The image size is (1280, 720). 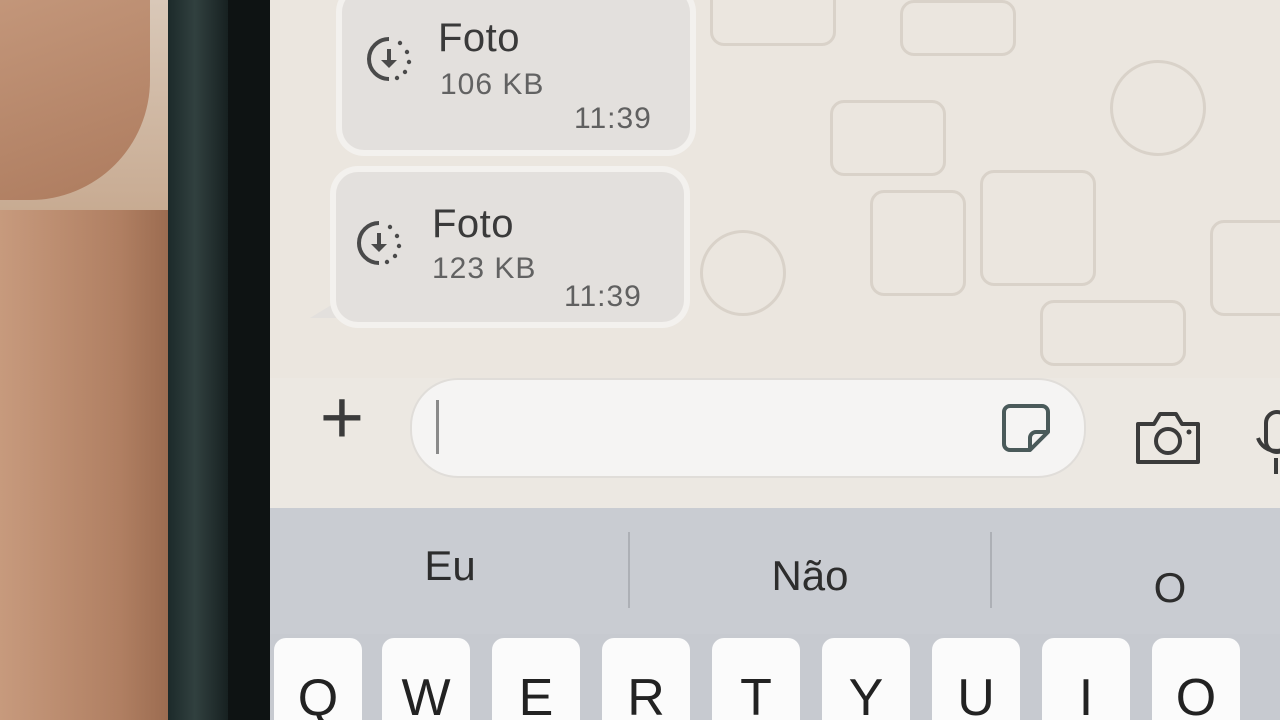 What do you see at coordinates (1168, 438) in the screenshot?
I see `camera-icon` at bounding box center [1168, 438].